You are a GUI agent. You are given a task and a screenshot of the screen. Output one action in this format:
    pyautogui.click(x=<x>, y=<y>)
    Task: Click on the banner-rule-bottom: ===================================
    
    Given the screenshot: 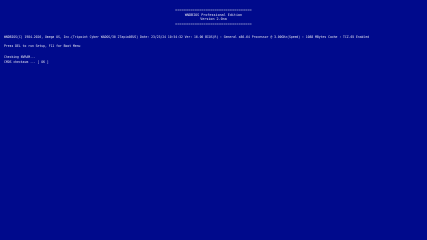 What is the action you would take?
    pyautogui.click(x=213, y=23)
    